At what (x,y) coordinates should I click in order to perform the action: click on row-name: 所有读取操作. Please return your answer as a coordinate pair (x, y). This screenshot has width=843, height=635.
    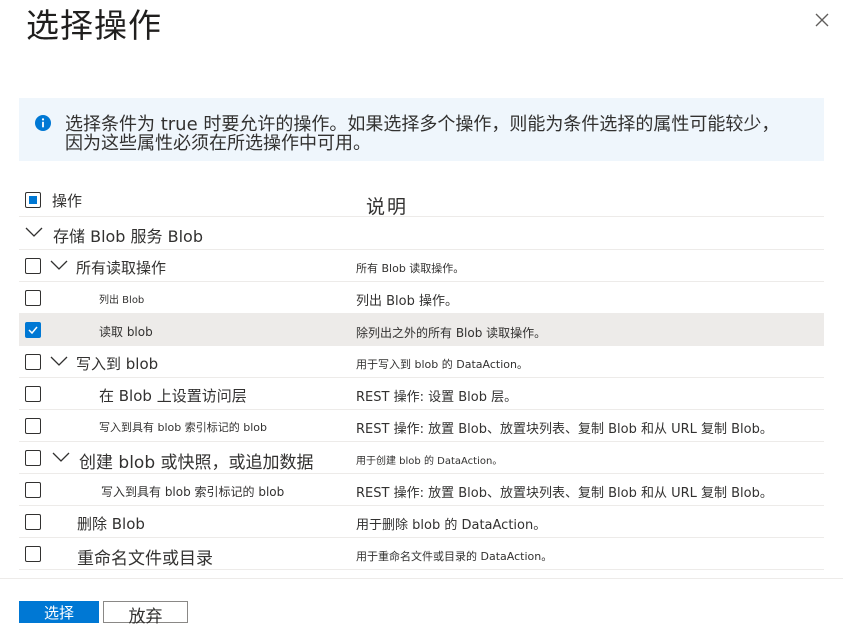
    Looking at the image, I should click on (121, 268).